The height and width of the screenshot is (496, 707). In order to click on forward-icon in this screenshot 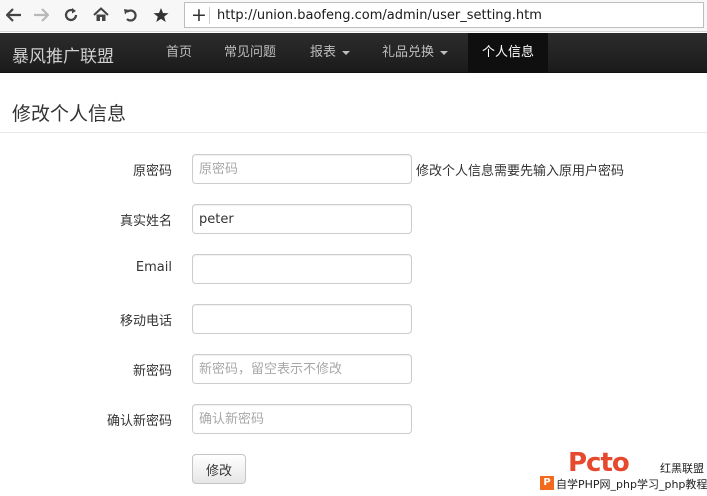, I will do `click(41, 15)`.